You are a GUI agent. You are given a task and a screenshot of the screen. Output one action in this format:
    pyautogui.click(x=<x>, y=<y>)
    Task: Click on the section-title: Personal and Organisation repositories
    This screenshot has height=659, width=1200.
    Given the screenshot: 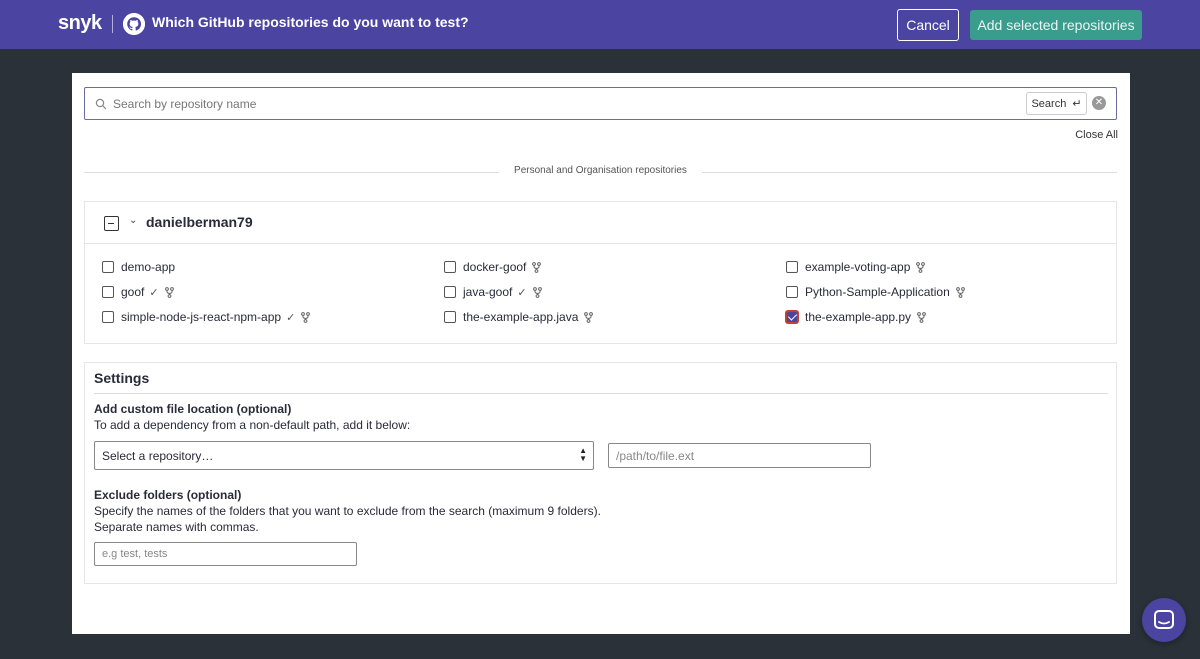 What is the action you would take?
    pyautogui.click(x=600, y=170)
    